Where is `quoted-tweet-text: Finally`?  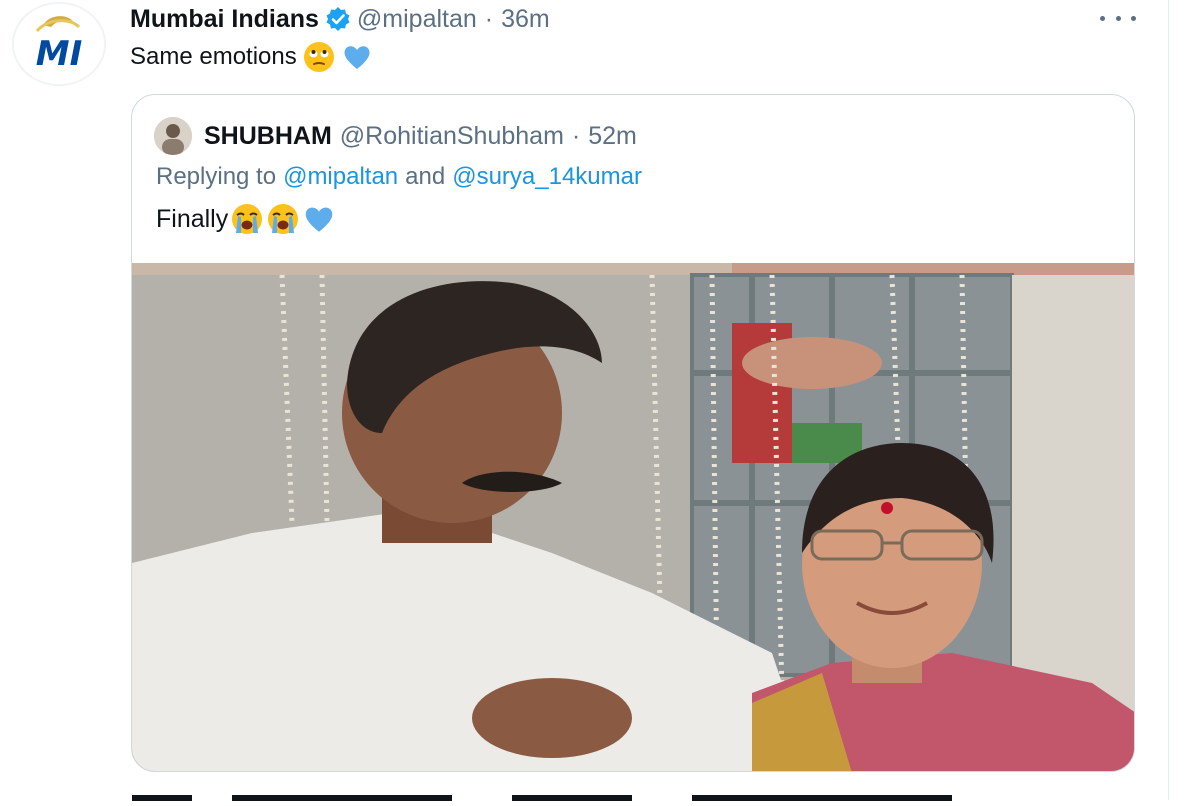
quoted-tweet-text: Finally is located at coordinates (246, 219).